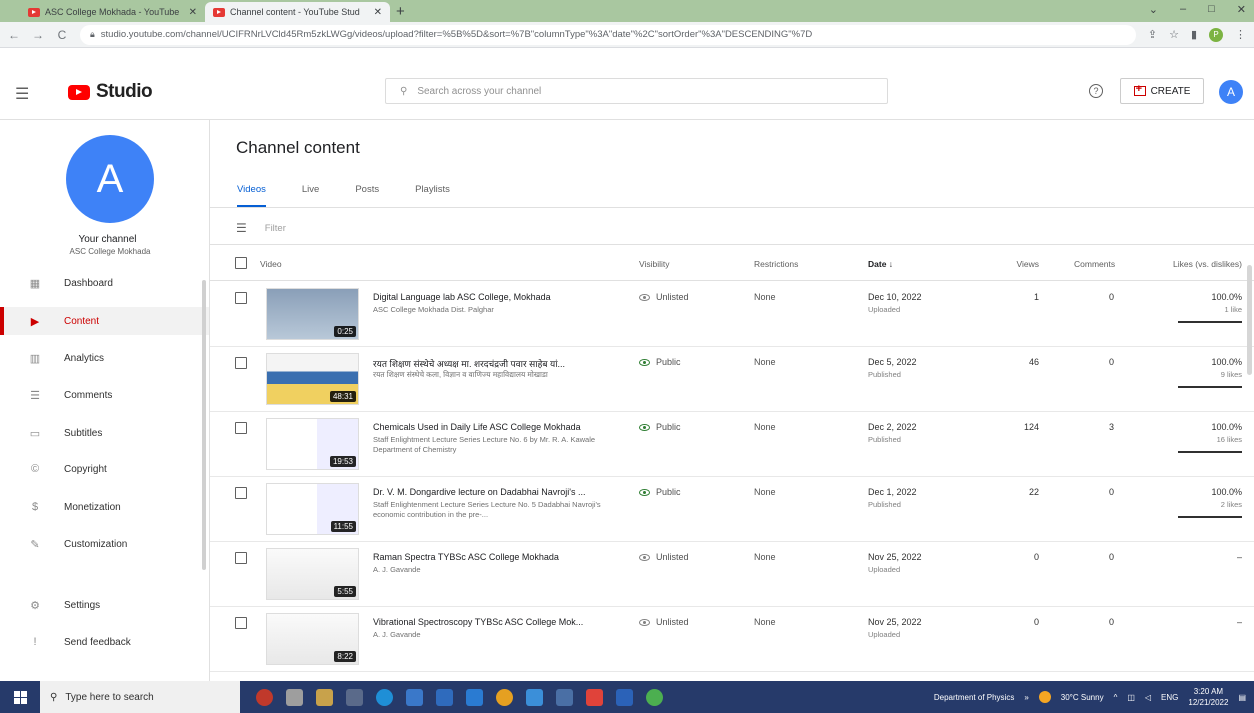  What do you see at coordinates (1019, 264) in the screenshot?
I see `column-views: Views` at bounding box center [1019, 264].